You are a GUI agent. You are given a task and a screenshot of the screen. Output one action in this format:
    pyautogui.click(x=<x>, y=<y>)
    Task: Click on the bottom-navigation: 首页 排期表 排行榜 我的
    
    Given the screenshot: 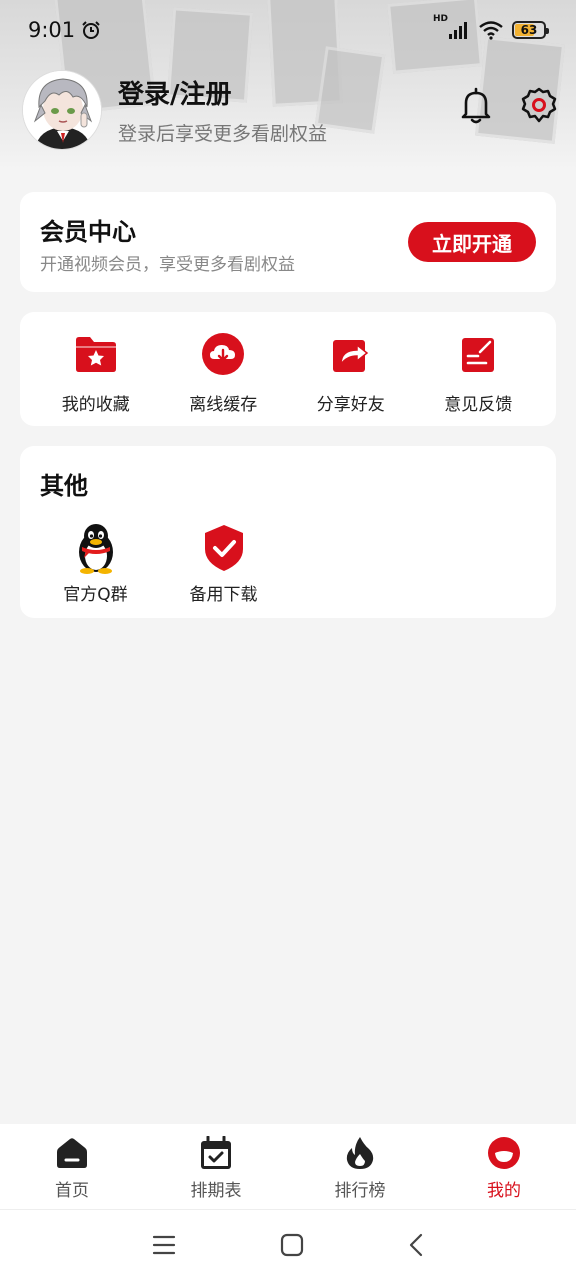 What is the action you would take?
    pyautogui.click(x=288, y=1167)
    